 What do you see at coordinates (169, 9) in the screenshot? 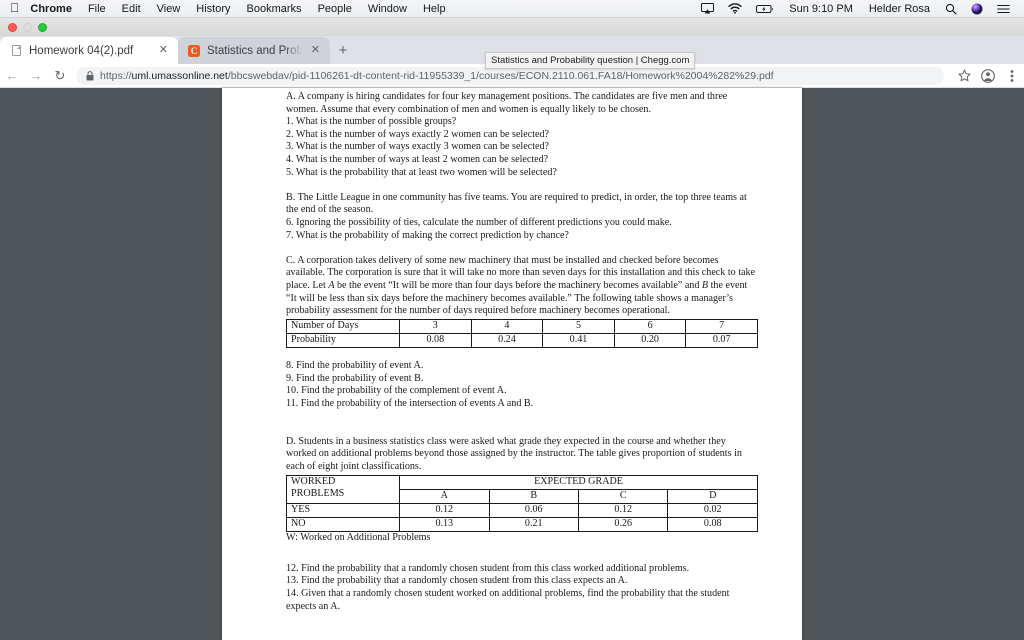
I see `menu-item-view: View` at bounding box center [169, 9].